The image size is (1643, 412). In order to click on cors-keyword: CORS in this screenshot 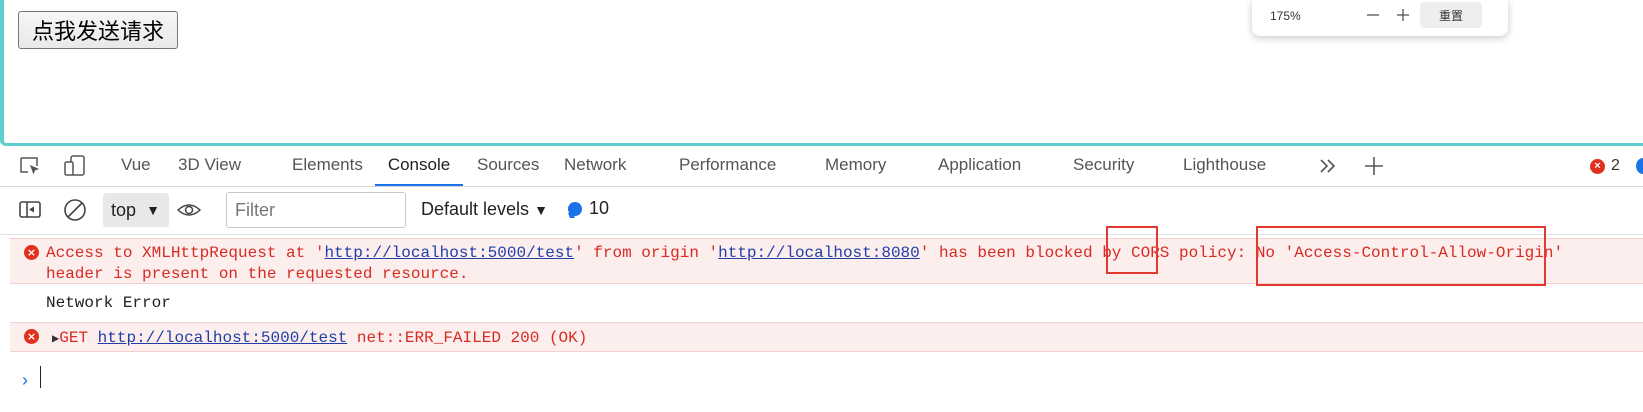, I will do `click(1150, 253)`.